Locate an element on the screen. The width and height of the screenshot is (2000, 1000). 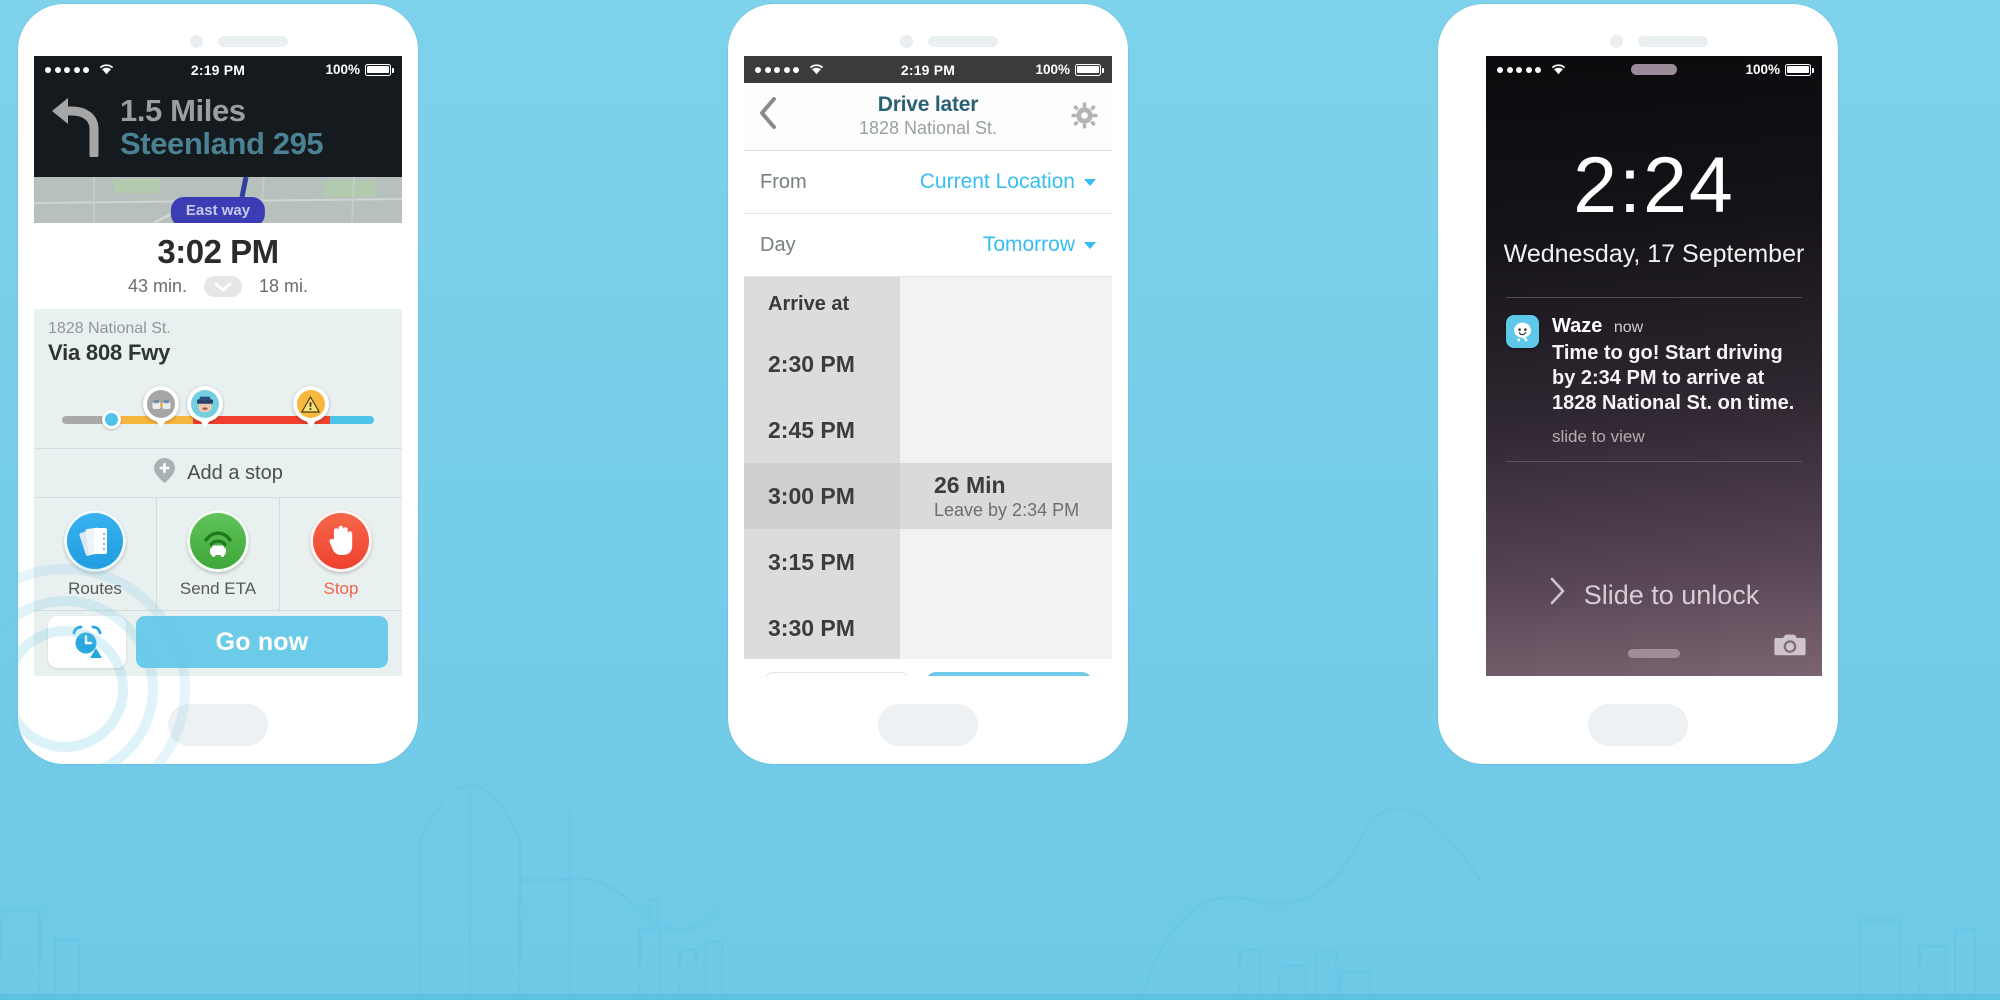
signal-dots-icon is located at coordinates (1519, 69).